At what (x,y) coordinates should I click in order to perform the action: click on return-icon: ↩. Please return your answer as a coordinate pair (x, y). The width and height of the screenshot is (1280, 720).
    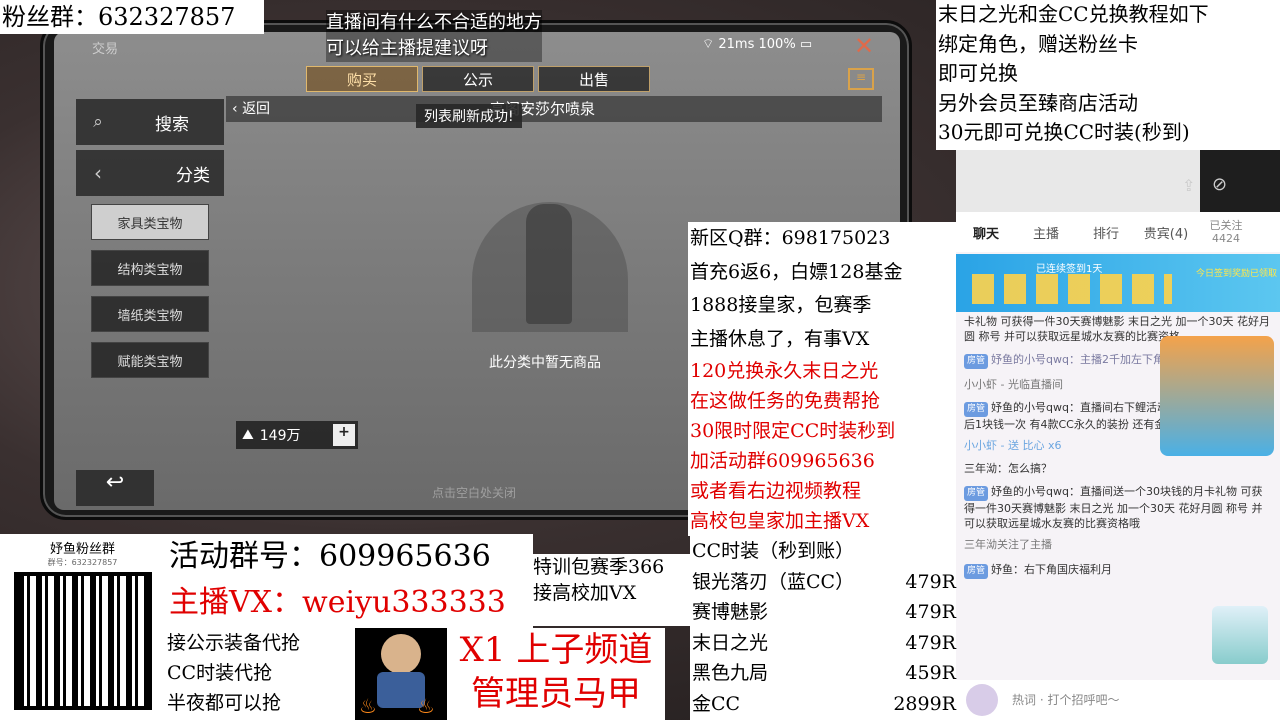
    Looking at the image, I should click on (115, 488).